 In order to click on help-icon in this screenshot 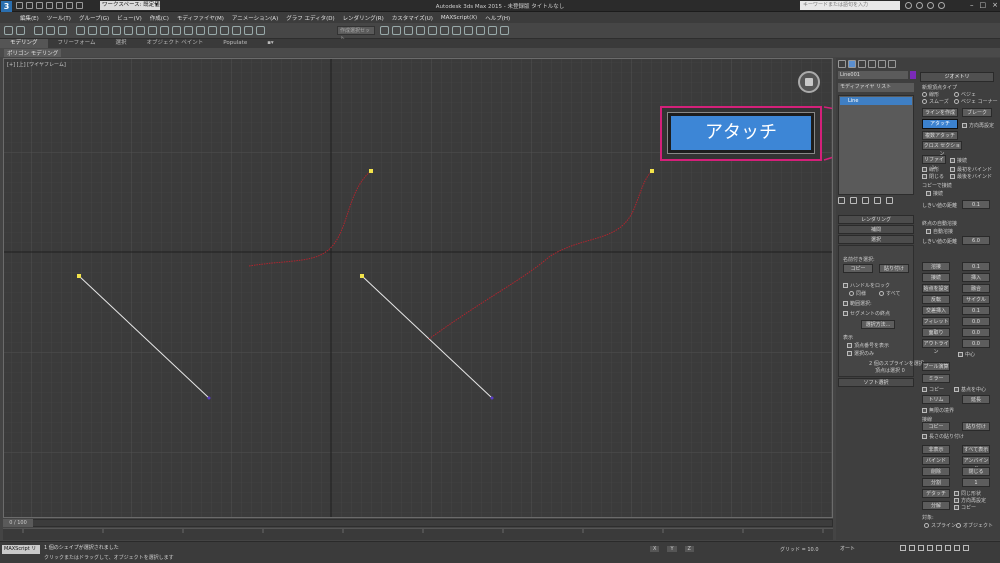, I will do `click(941, 5)`.